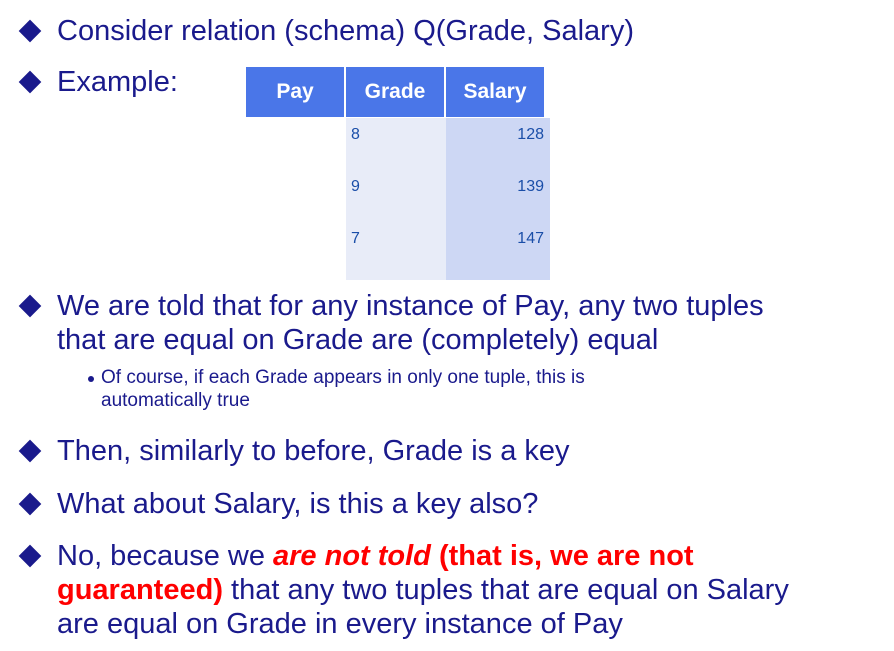 The image size is (894, 651). I want to click on sub-bullet-line2: automatically true, so click(175, 400).